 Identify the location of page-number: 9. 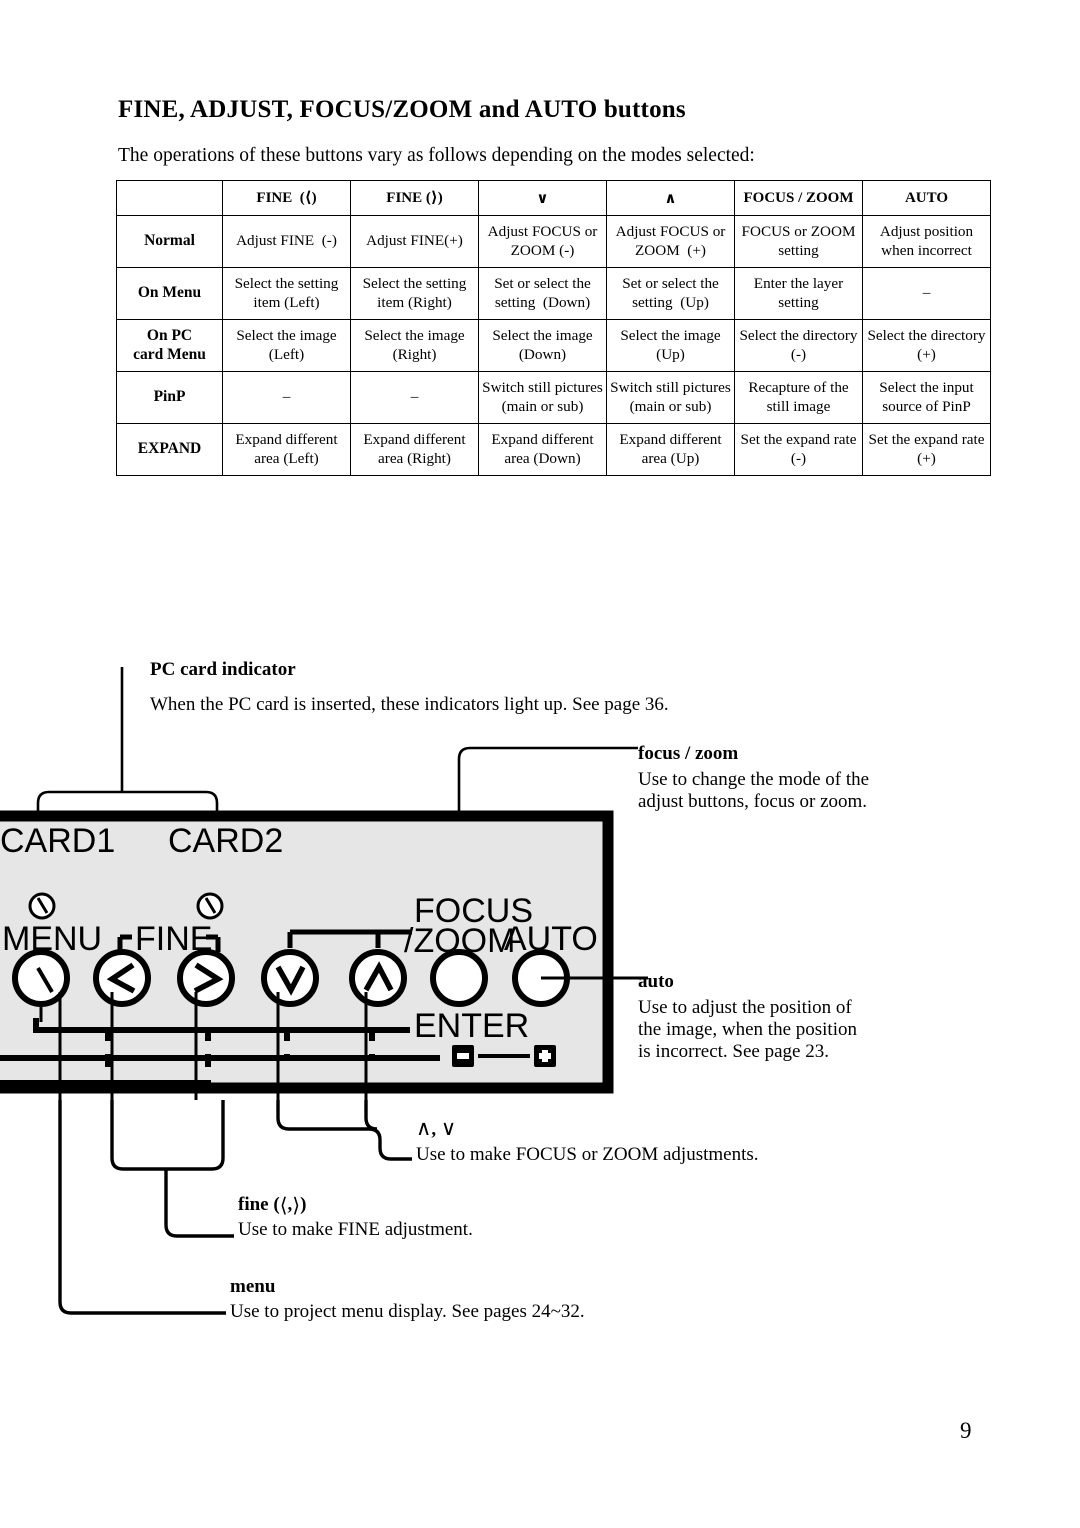
(966, 1430).